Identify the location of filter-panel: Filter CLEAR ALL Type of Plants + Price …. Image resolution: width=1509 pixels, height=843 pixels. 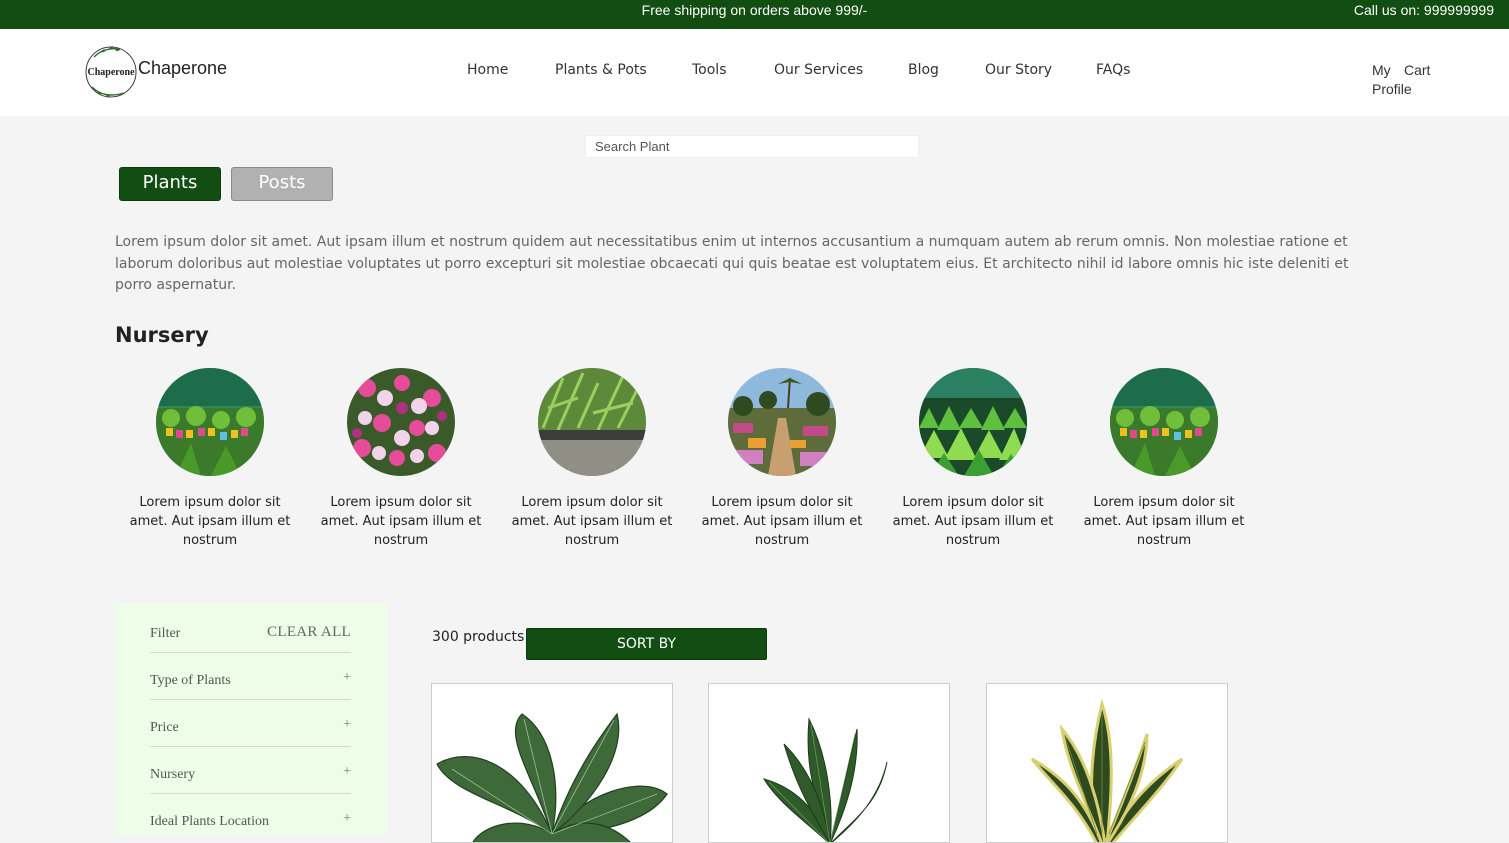
(251, 719).